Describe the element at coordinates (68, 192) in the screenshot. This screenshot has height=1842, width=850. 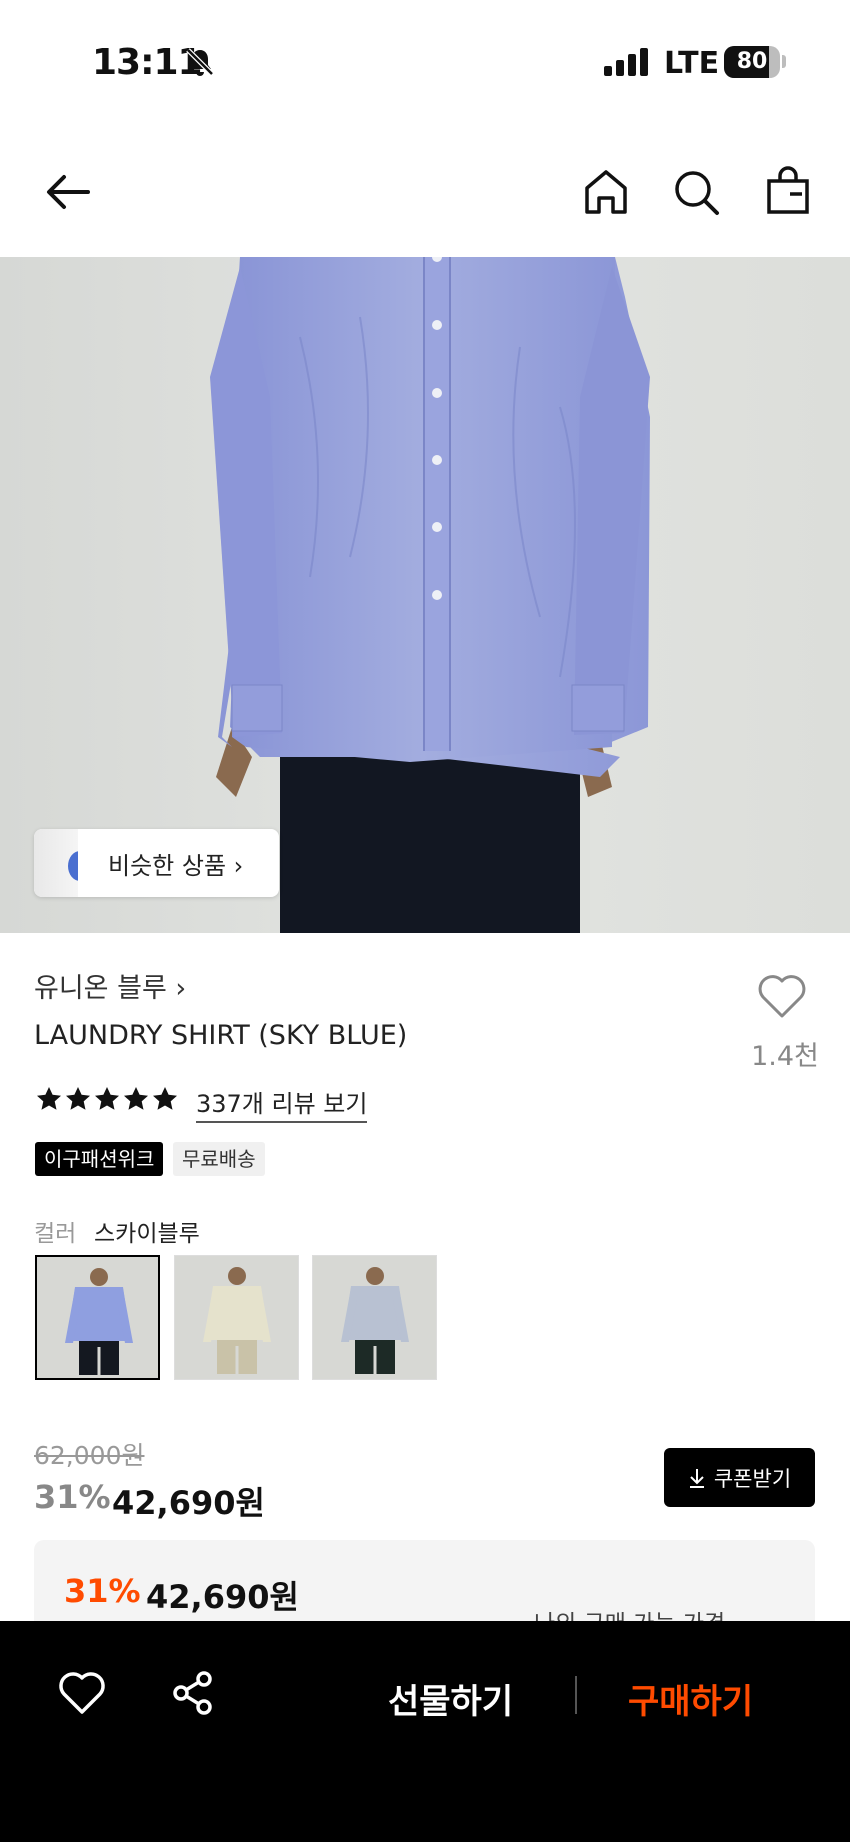
I see `arrow-left-icon` at that location.